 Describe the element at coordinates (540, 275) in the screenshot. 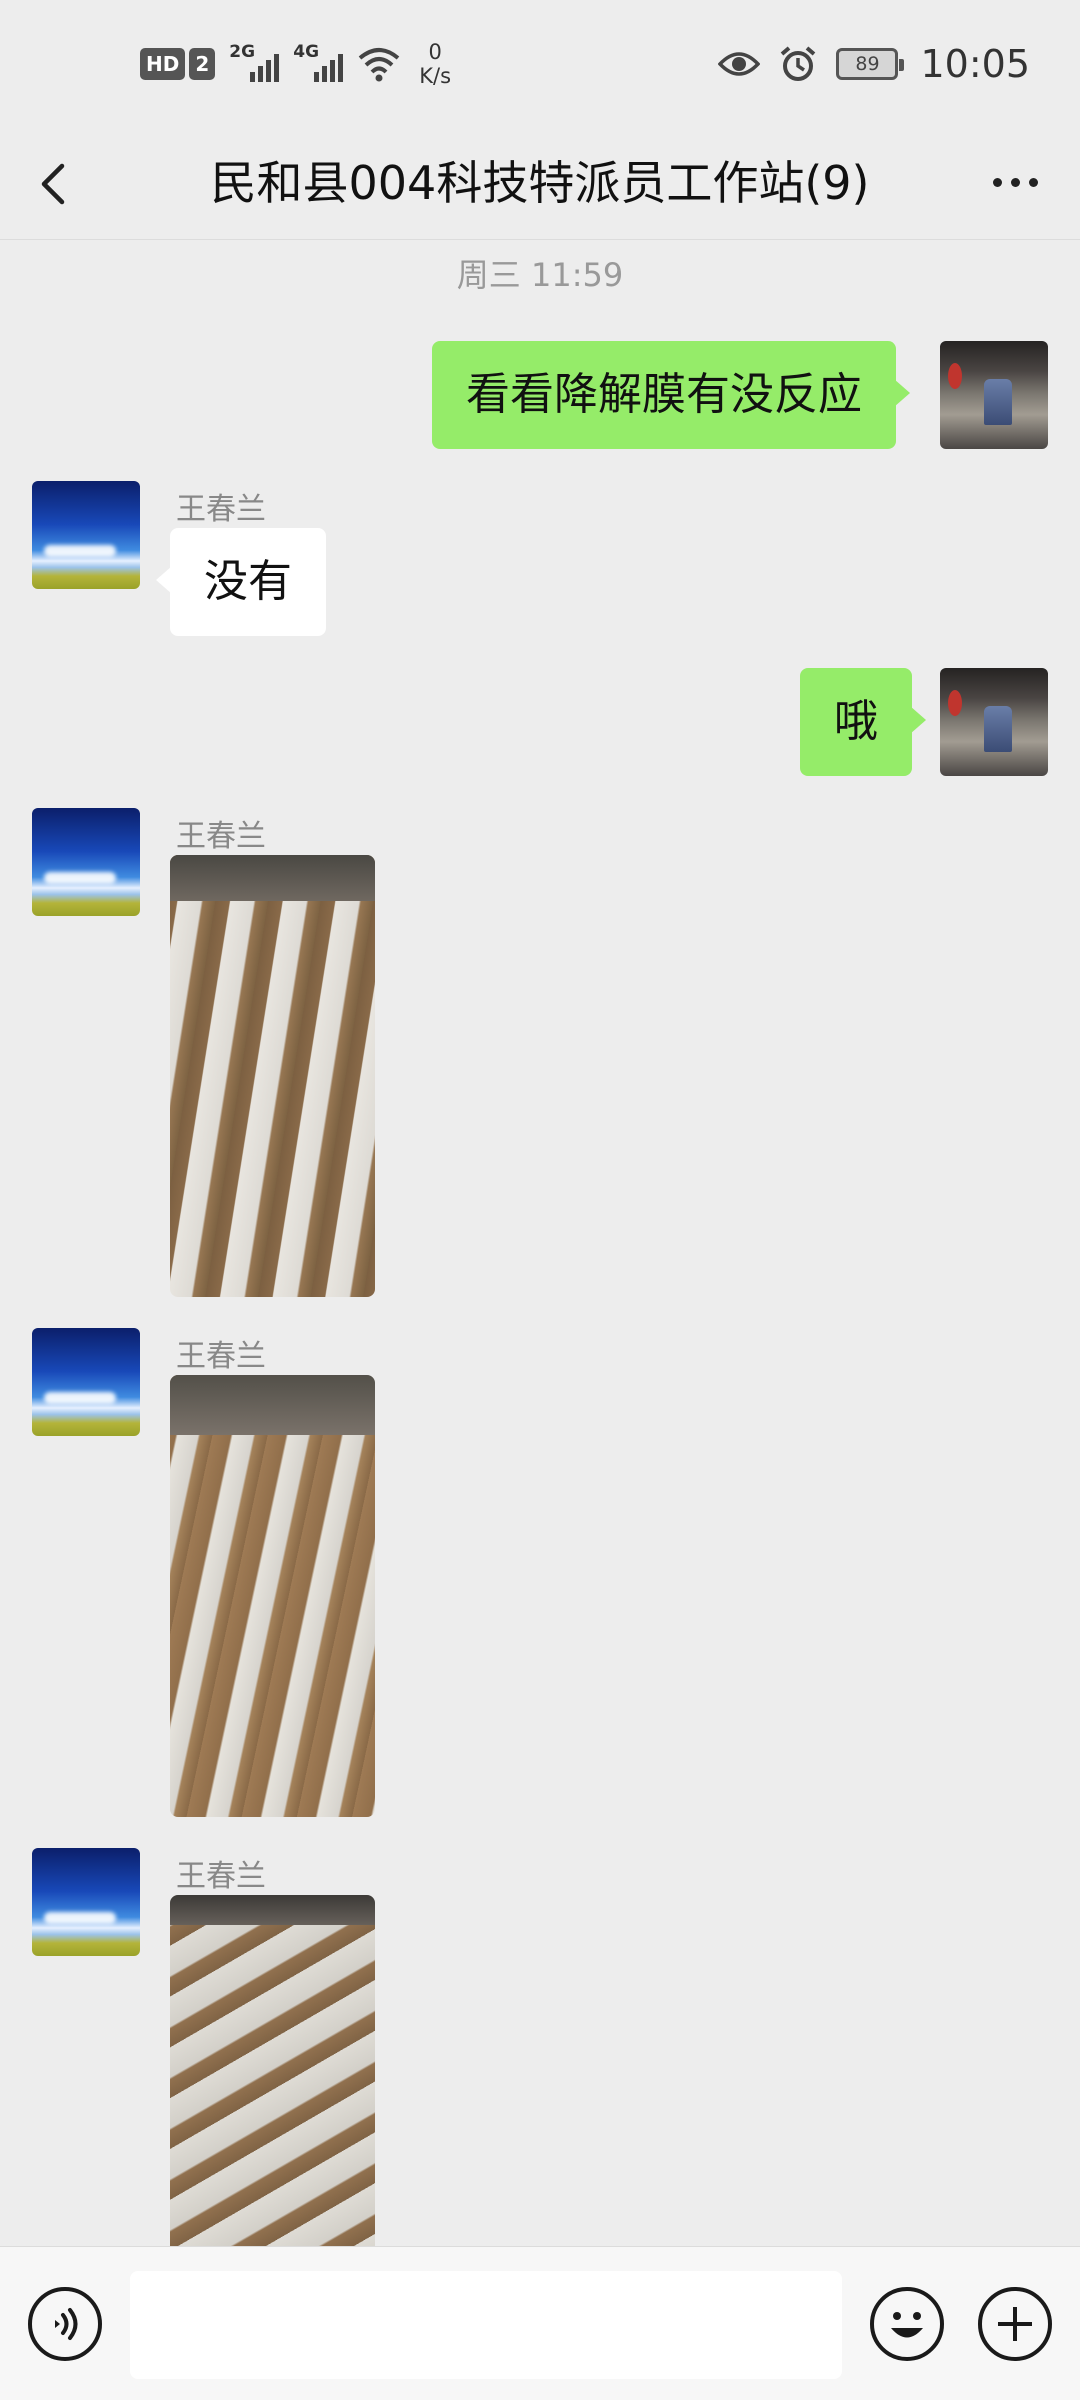

I see `message-timestamp: 周三 11:59` at that location.